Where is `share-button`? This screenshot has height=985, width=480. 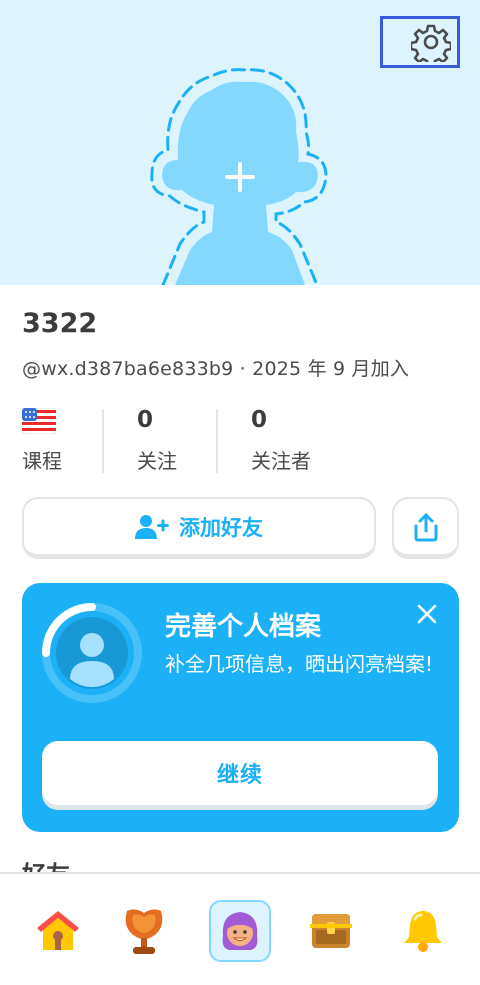 share-button is located at coordinates (425, 528).